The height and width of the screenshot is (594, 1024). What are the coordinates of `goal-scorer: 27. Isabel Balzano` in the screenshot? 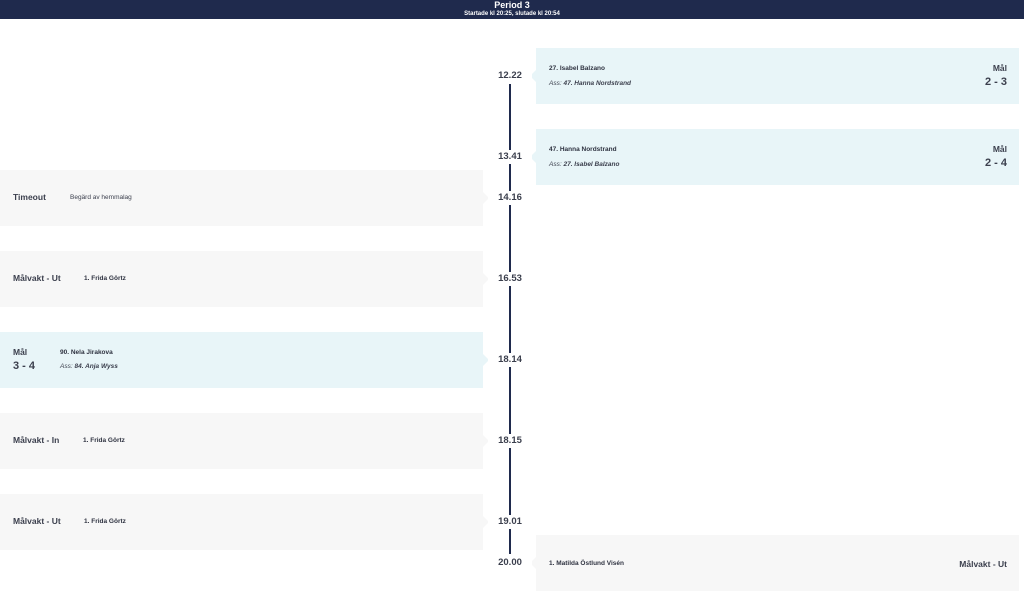 It's located at (577, 68).